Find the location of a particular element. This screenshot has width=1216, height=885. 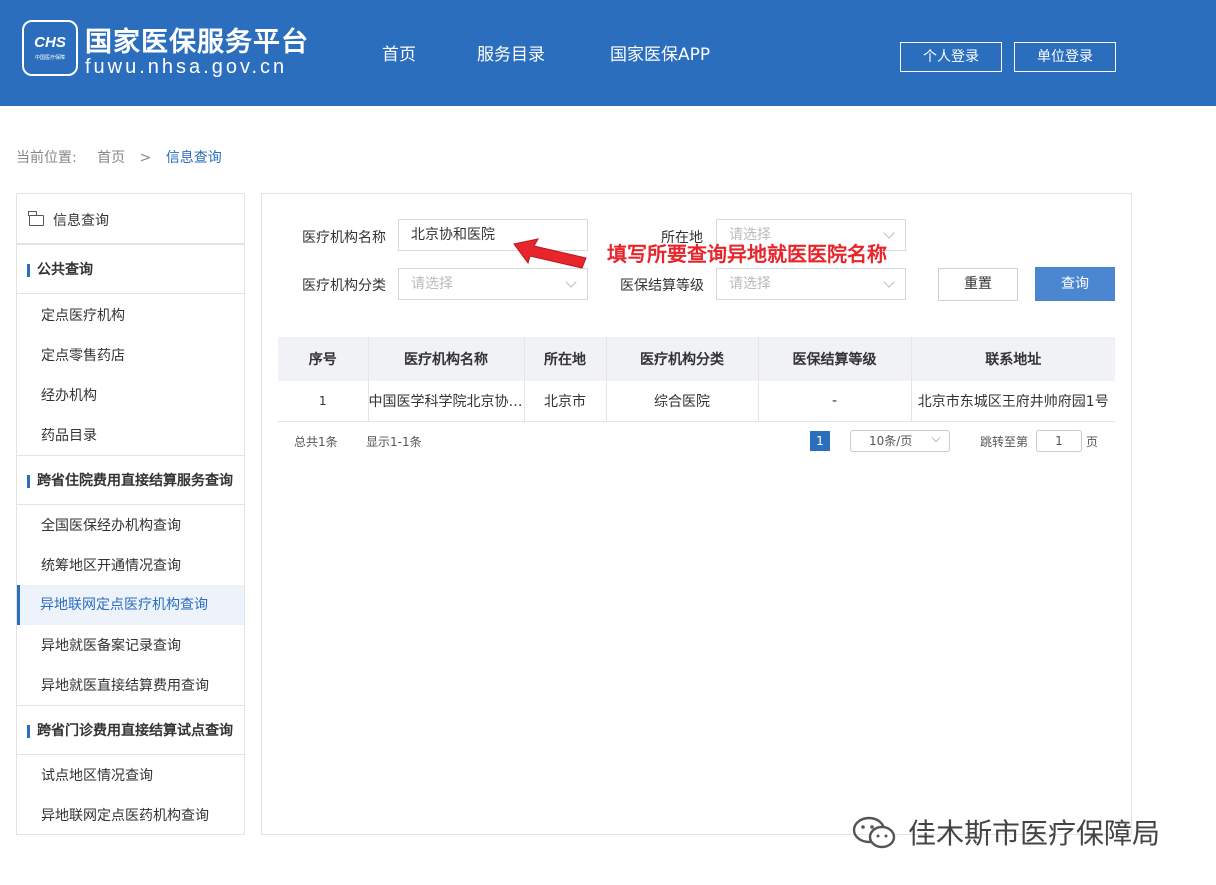

page-1-button: 1 is located at coordinates (820, 441).